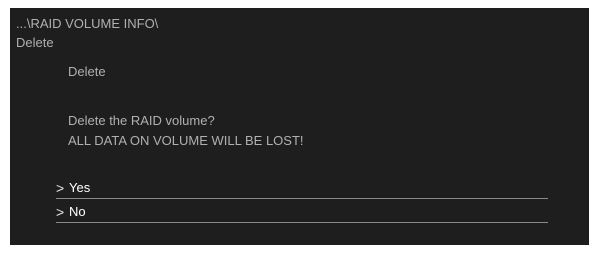  I want to click on no-option-label: No, so click(77, 211).